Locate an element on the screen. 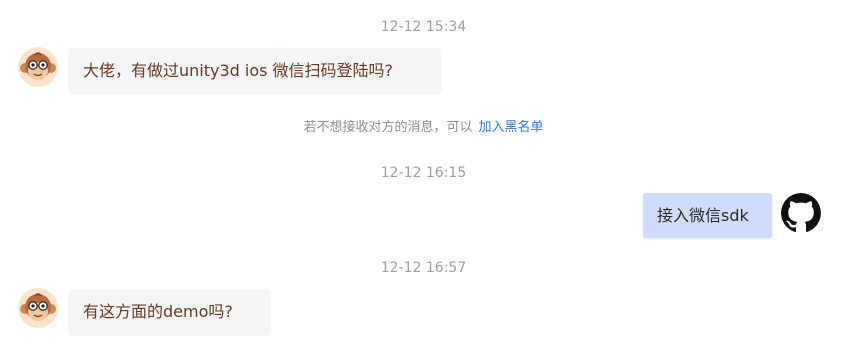 This screenshot has height=357, width=847. blacklist-notice: 若不想接收对方的消息，可以 加入黑名单 is located at coordinates (423, 125).